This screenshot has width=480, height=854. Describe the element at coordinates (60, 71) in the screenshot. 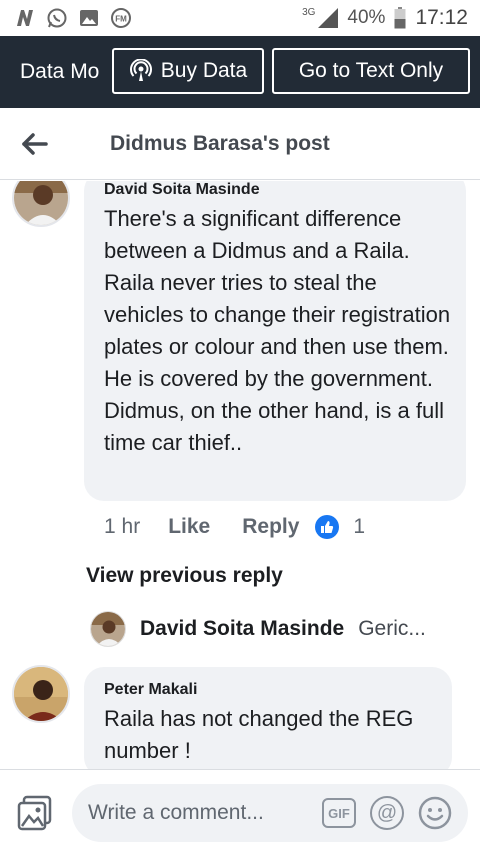

I see `data-mode-label: Data Mo` at that location.